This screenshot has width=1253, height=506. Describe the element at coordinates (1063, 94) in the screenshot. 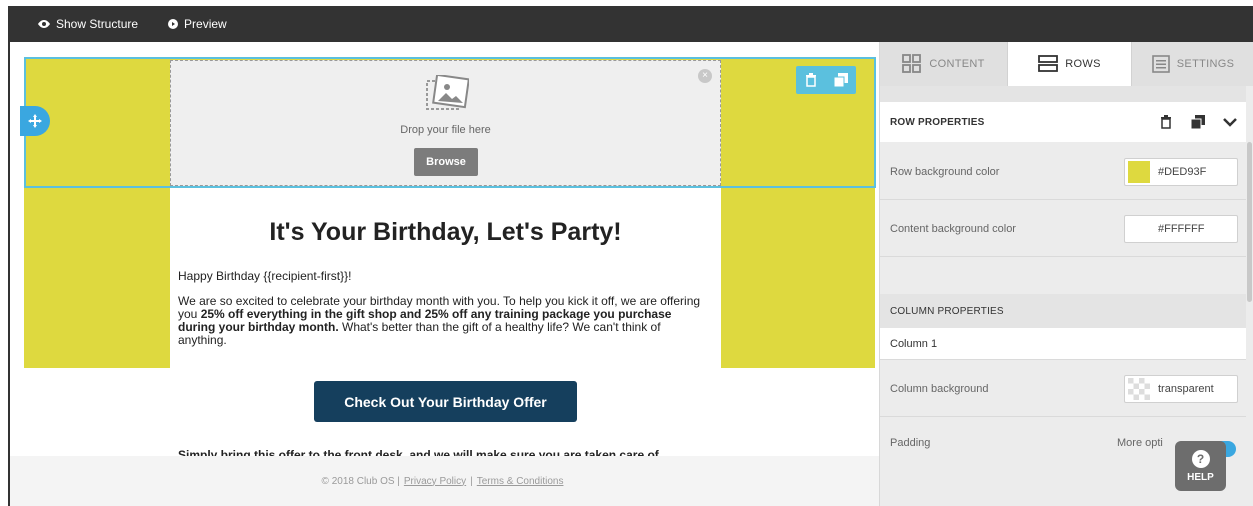

I see `panel-spacer` at that location.